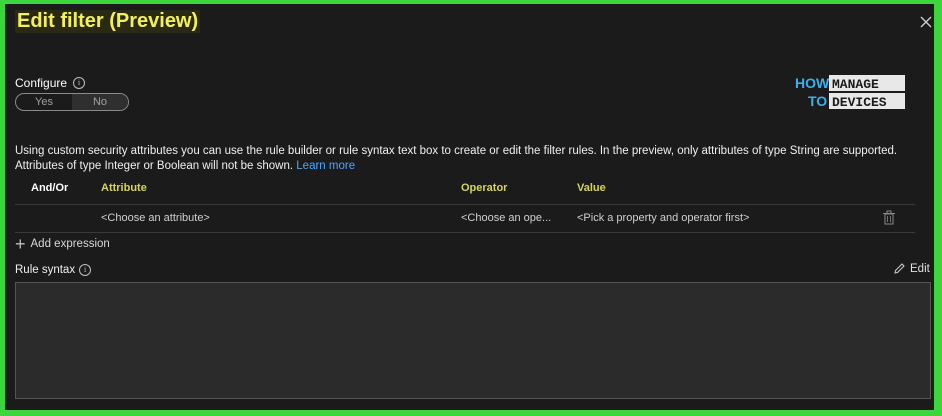 This screenshot has height=416, width=942. I want to click on toggle-yes: Yes, so click(44, 102).